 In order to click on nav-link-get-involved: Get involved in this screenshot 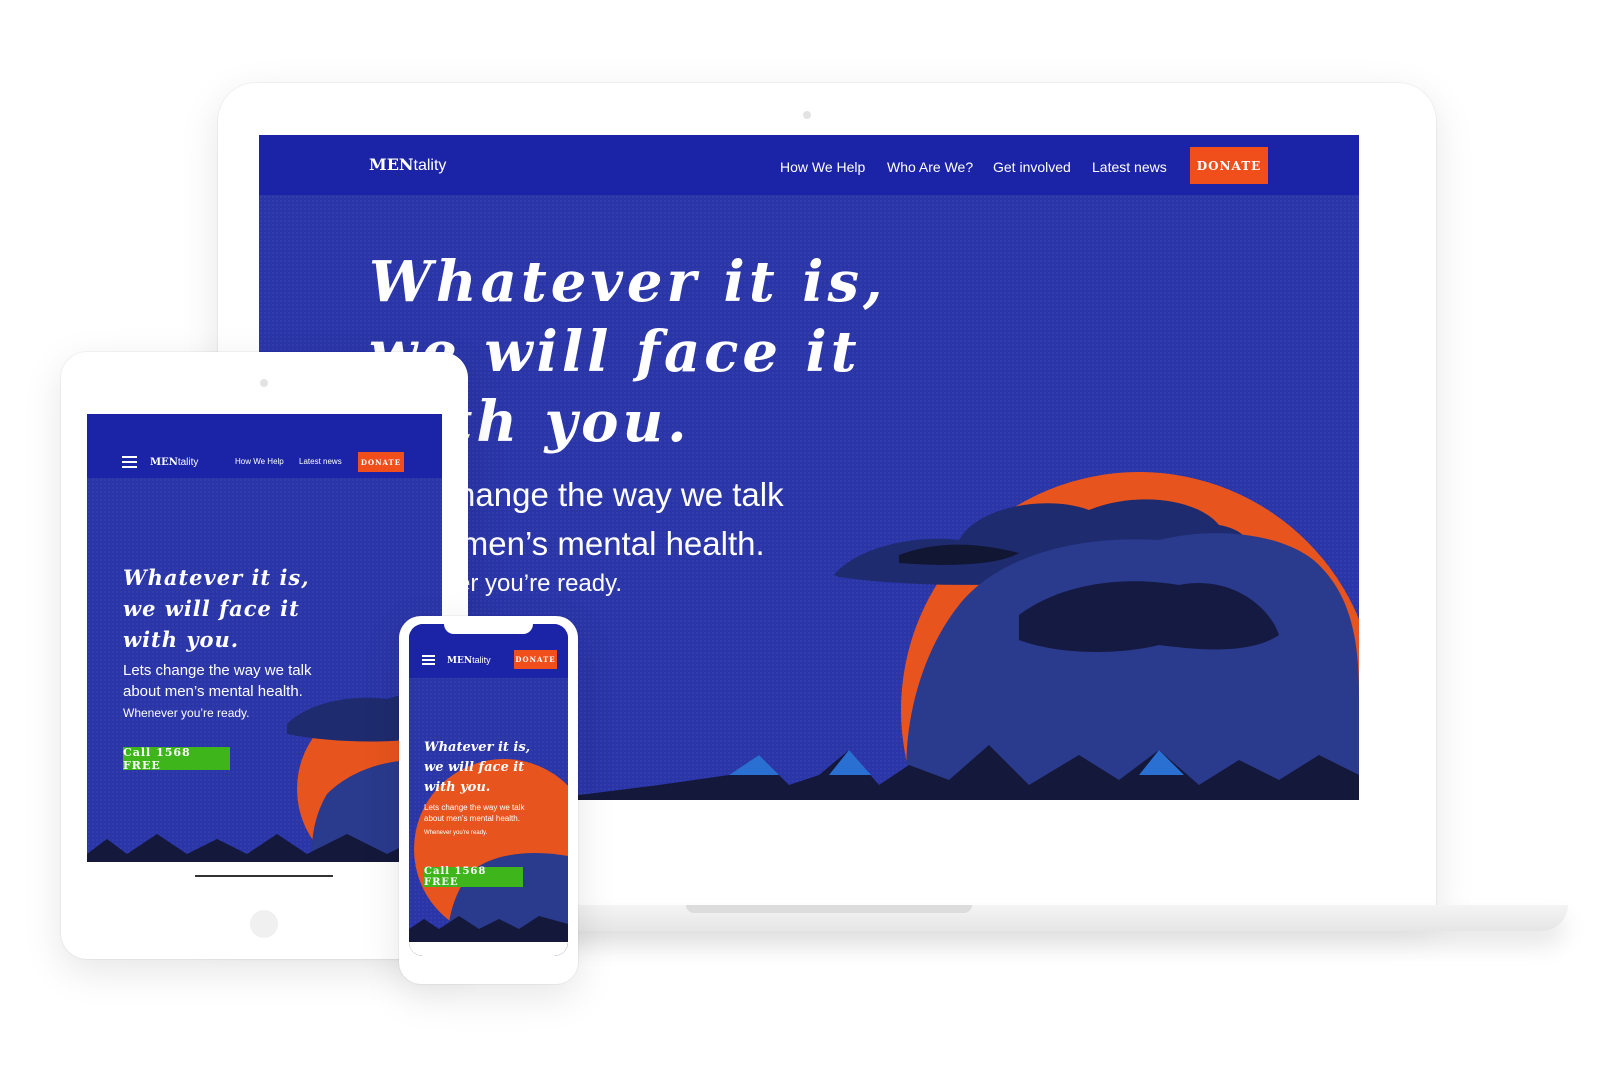, I will do `click(1032, 167)`.